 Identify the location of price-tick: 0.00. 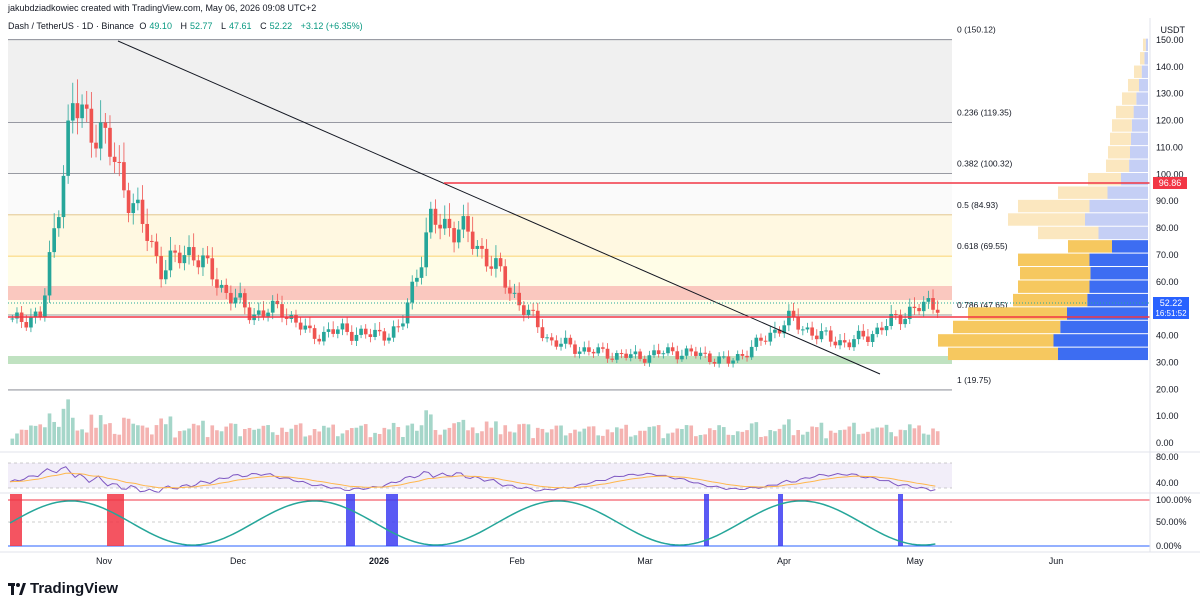
(1165, 443).